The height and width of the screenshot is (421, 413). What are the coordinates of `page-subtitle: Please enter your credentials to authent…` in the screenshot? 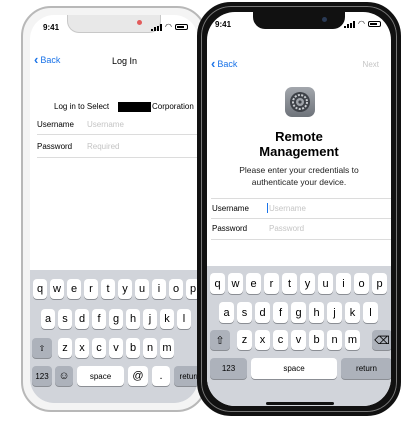 It's located at (299, 176).